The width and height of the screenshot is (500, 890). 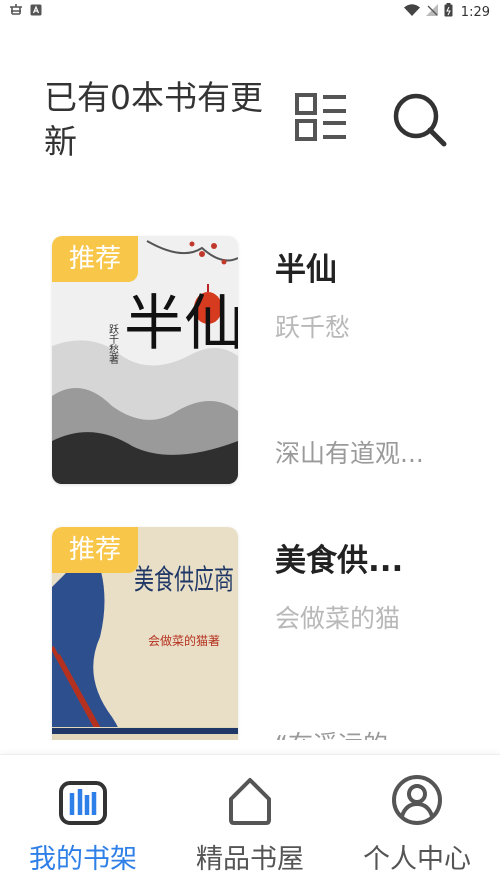 What do you see at coordinates (184, 579) in the screenshot?
I see `cover-title-art: 美食供应商` at bounding box center [184, 579].